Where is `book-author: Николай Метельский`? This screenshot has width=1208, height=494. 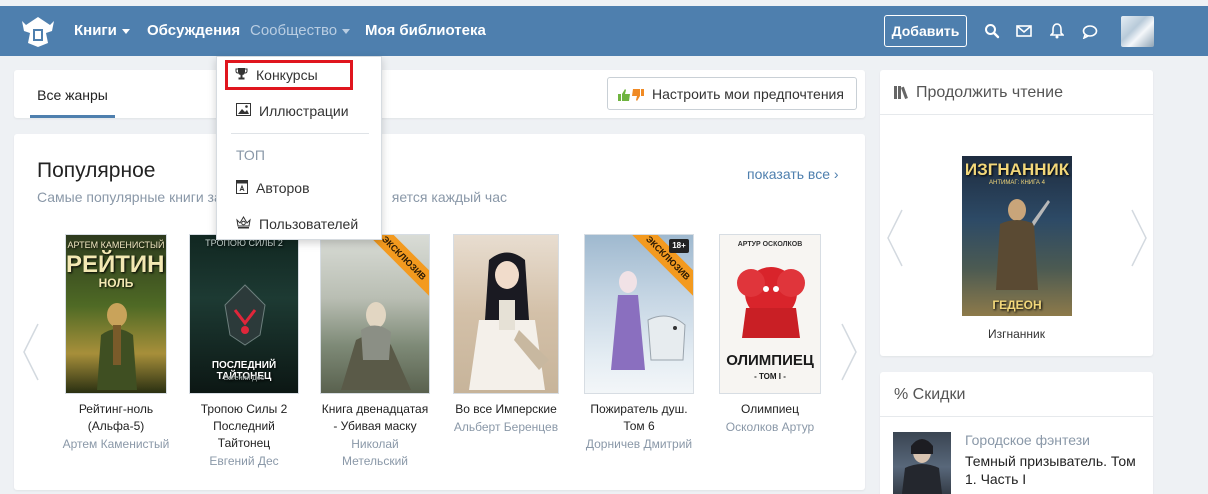 book-author: Николай Метельский is located at coordinates (375, 453).